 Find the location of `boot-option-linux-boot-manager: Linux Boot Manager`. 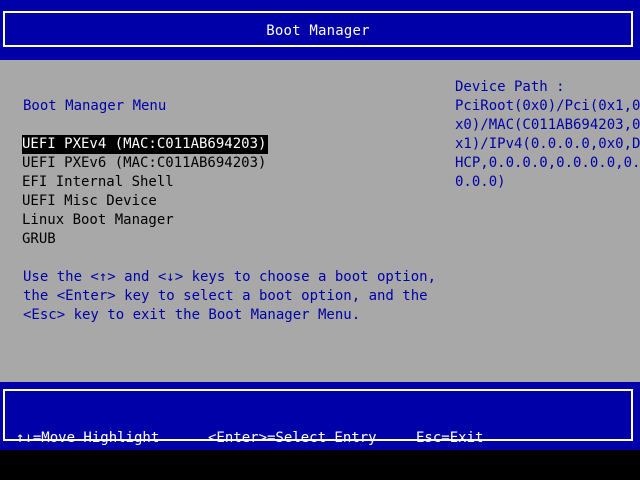

boot-option-linux-boot-manager: Linux Boot Manager is located at coordinates (98, 220).